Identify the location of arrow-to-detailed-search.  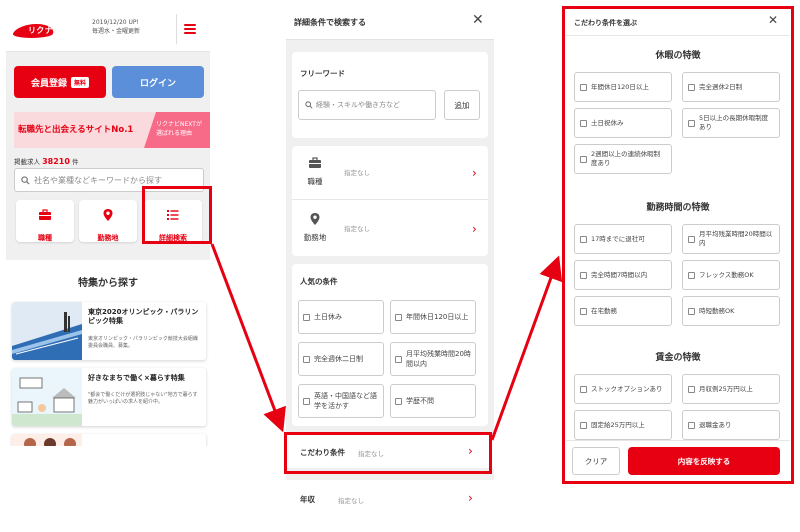
(248, 338).